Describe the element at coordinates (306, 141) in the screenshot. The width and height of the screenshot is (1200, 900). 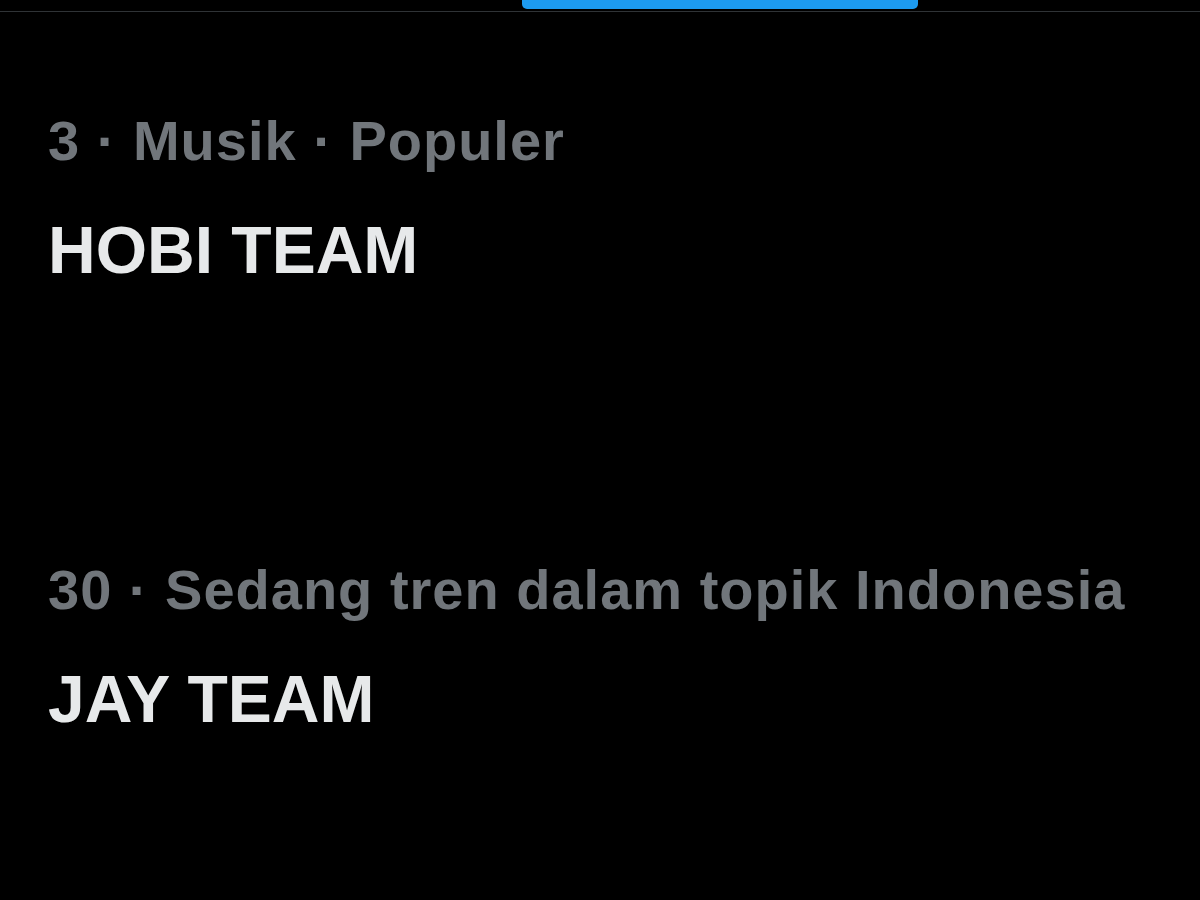
I see `trend-context: 3 · Musik · Populer` at that location.